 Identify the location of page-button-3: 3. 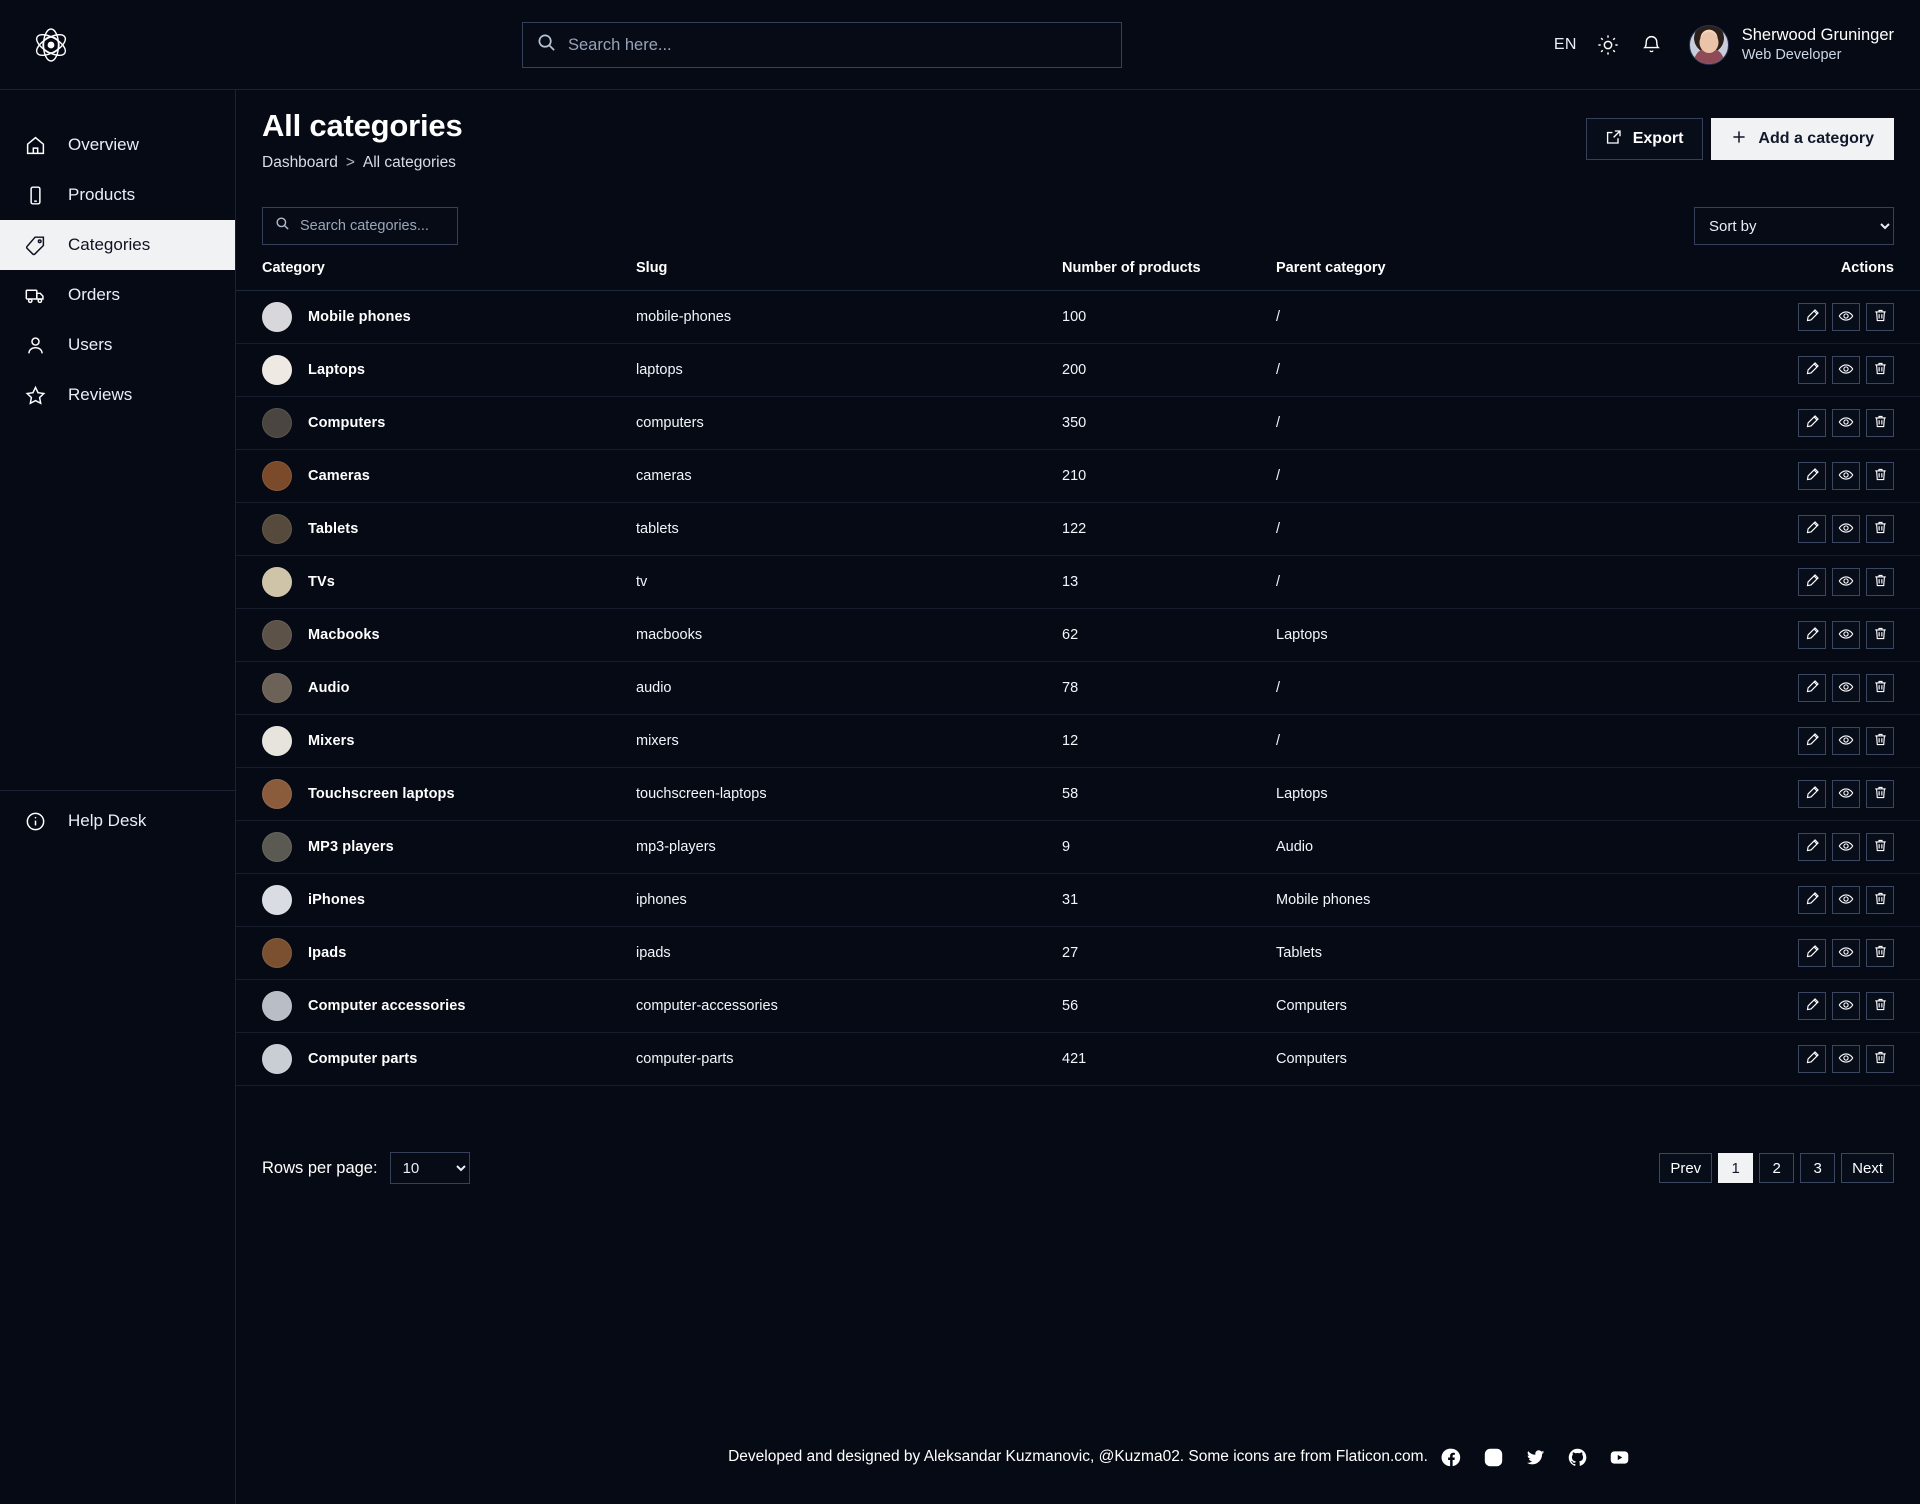
(1818, 1168).